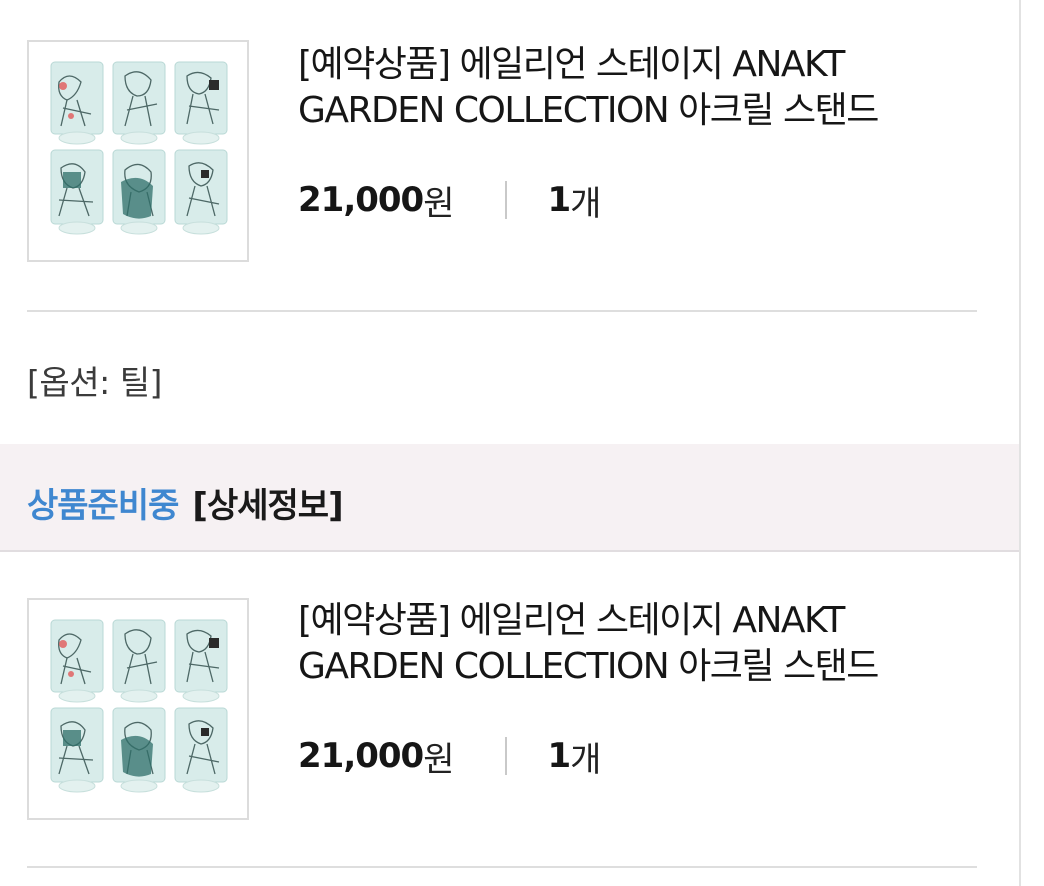 This screenshot has height=886, width=1044. I want to click on order-status-bar: 상품준비중 [상세정보], so click(509, 498).